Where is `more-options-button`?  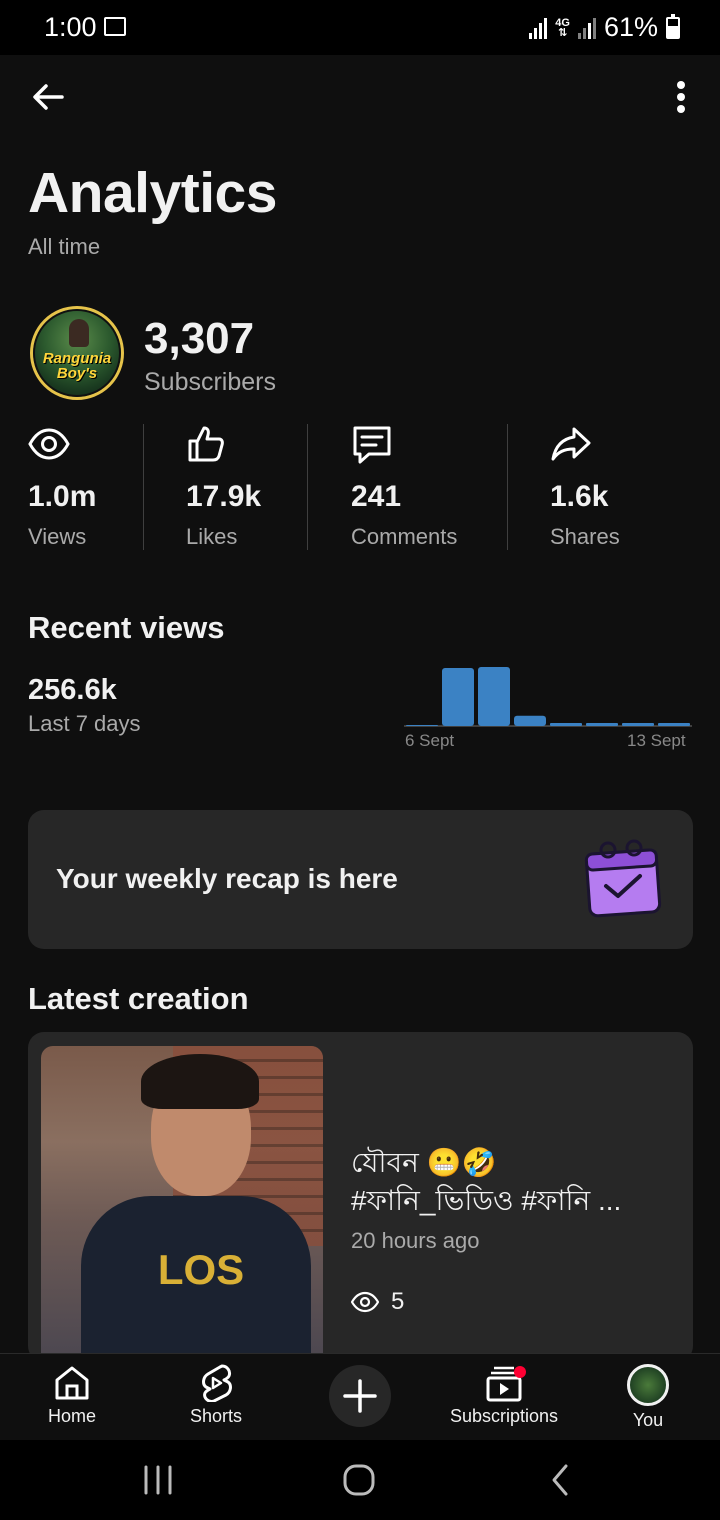
more-options-button is located at coordinates (681, 98).